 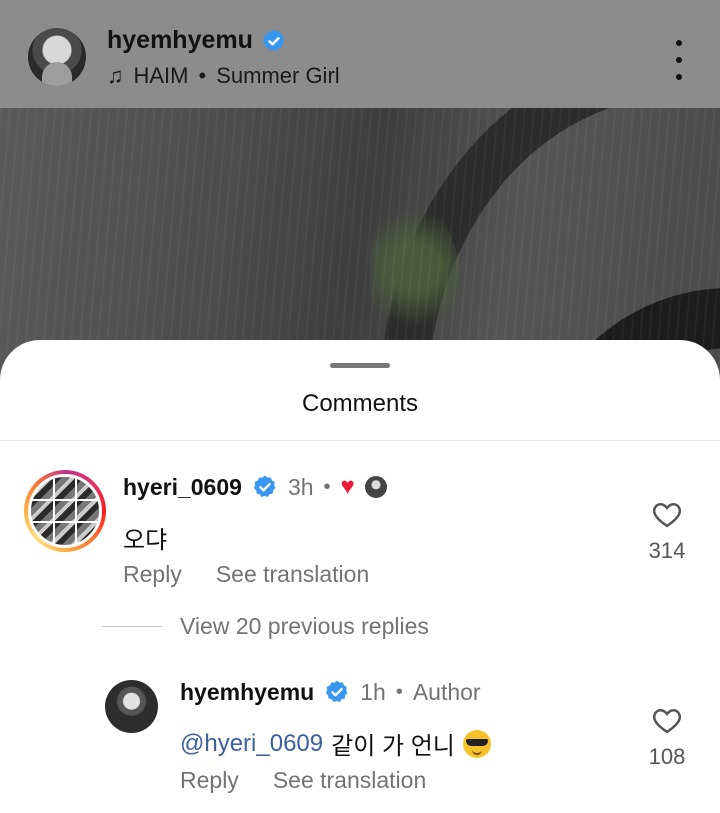 What do you see at coordinates (375, 487) in the screenshot?
I see `author-mini-avatar` at bounding box center [375, 487].